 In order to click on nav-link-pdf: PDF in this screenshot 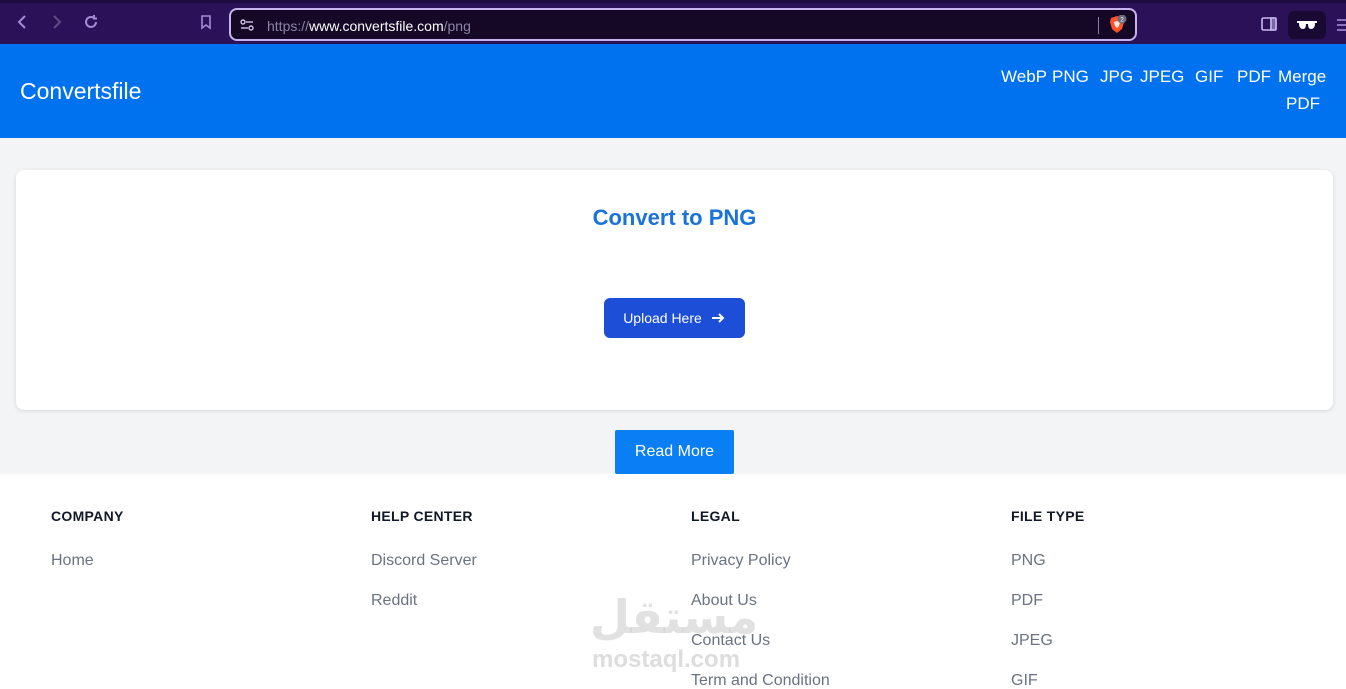, I will do `click(1254, 77)`.